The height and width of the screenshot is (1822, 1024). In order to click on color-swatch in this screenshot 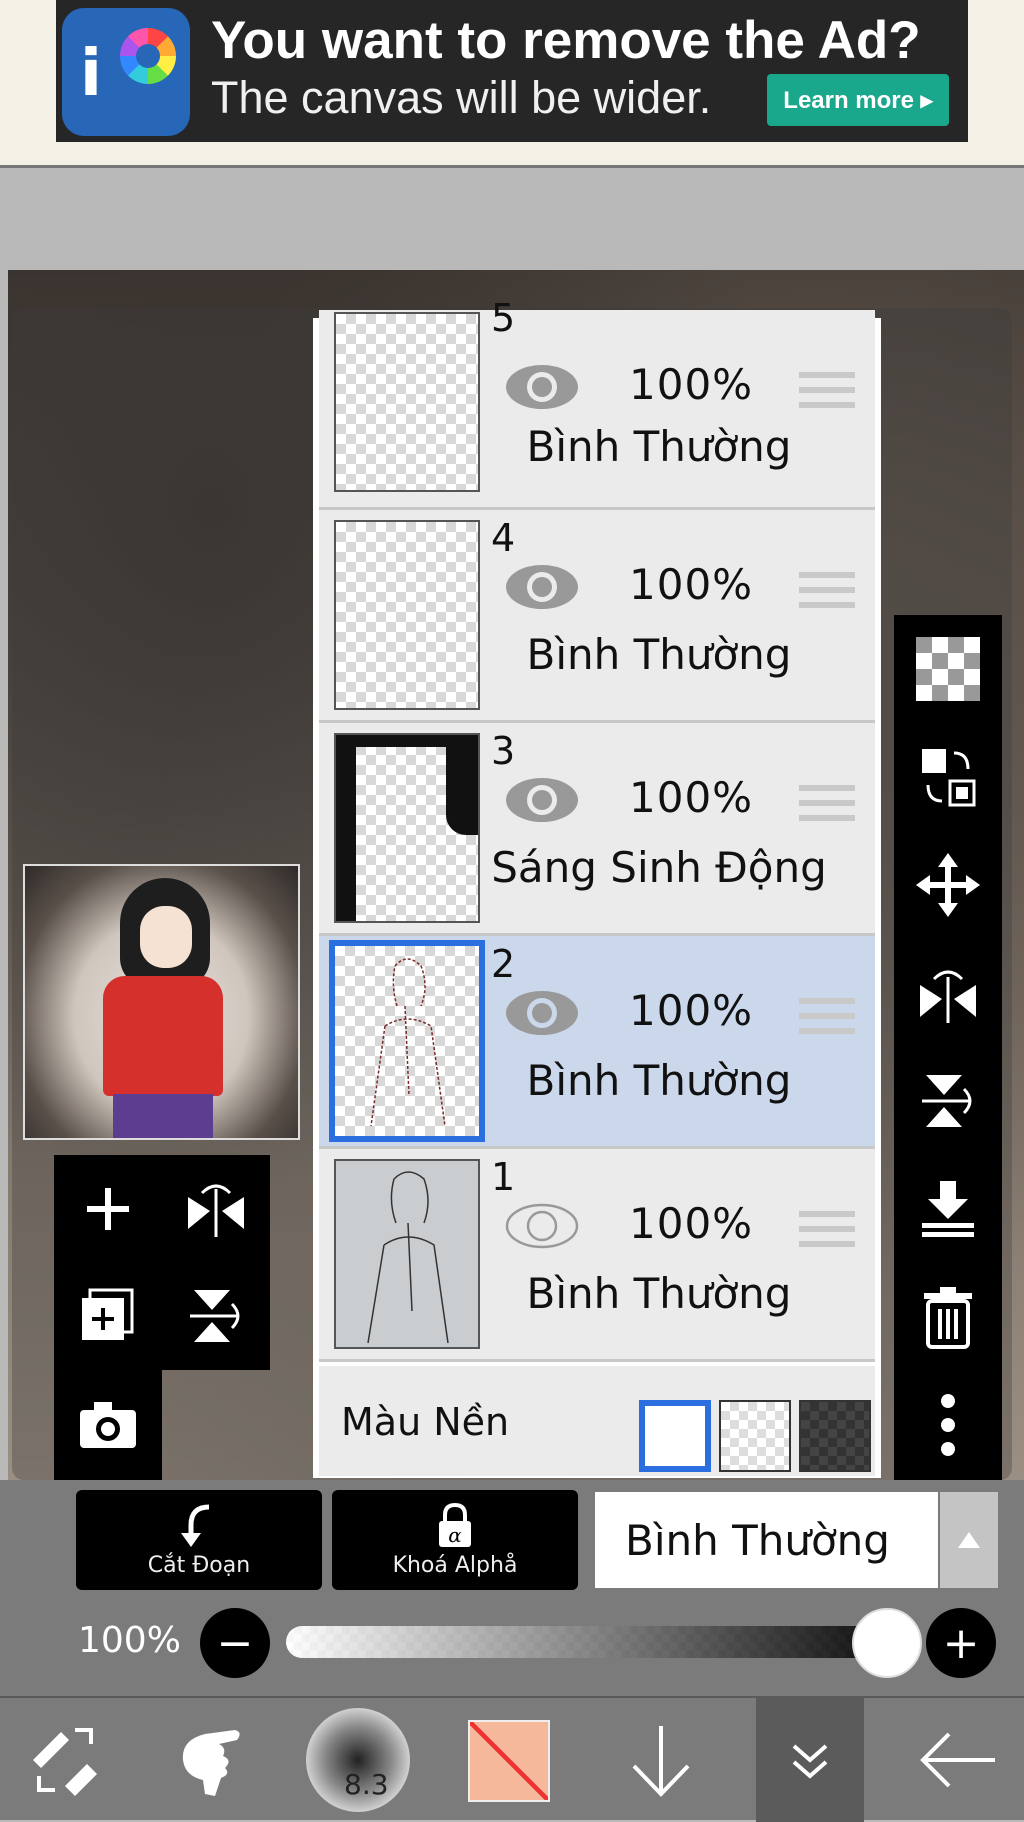, I will do `click(509, 1761)`.